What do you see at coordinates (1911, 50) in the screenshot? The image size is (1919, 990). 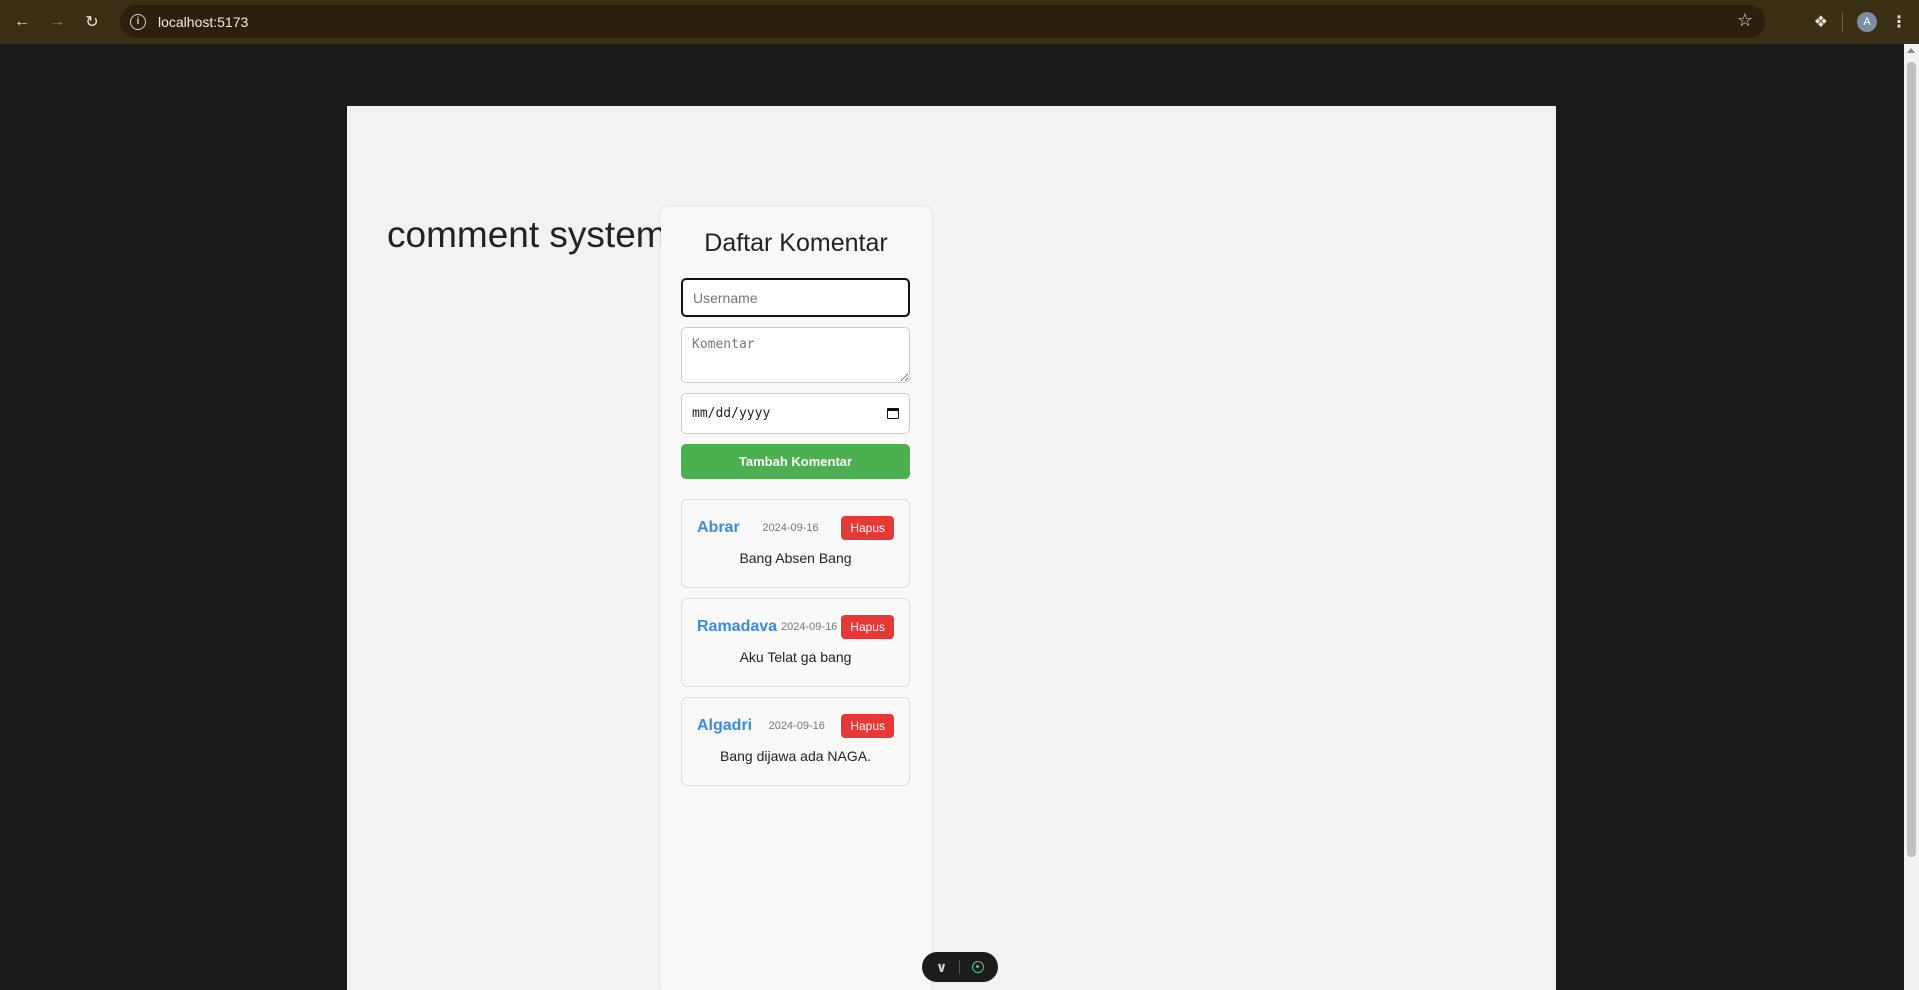 I see `scroll-up-arrow` at bounding box center [1911, 50].